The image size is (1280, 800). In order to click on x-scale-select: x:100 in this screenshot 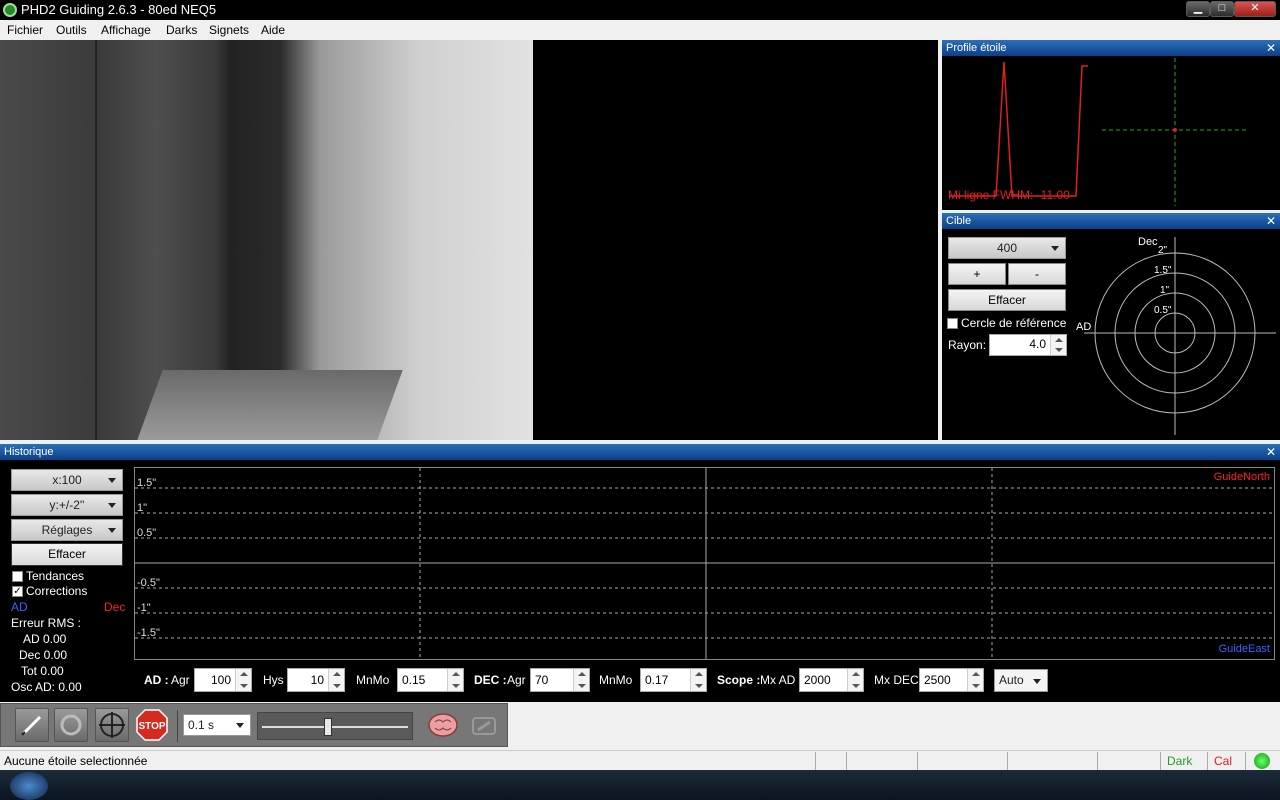, I will do `click(67, 480)`.